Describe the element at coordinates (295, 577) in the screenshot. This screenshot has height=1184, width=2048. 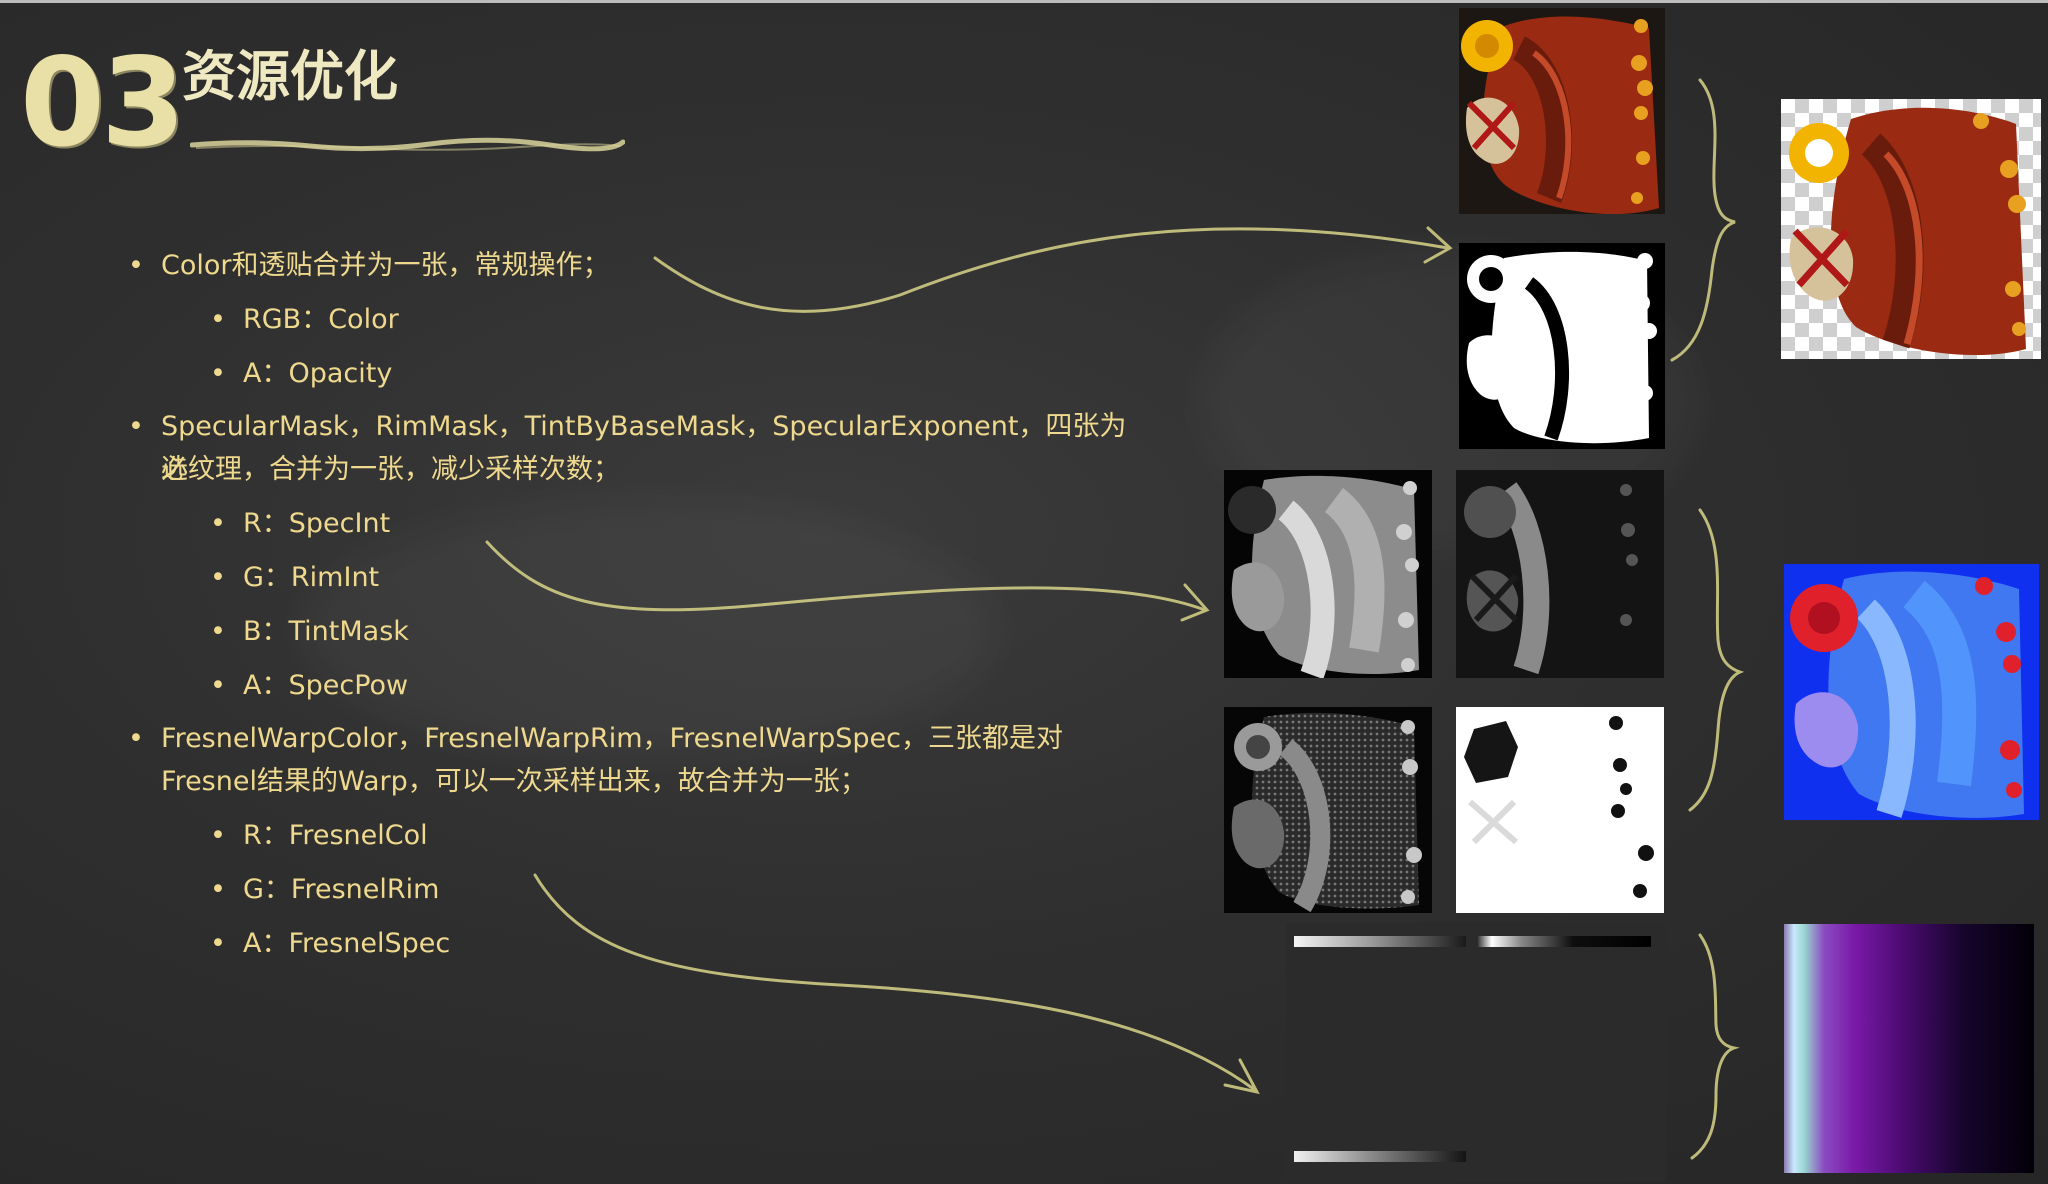
I see `sub-bullet-item: • G：RimInt` at that location.